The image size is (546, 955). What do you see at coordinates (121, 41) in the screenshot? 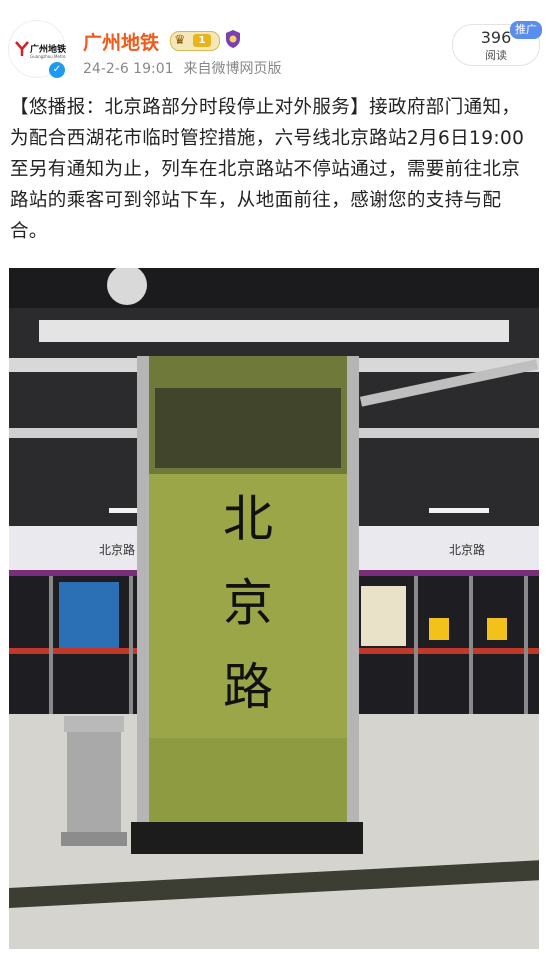
I see `account-name: 广州地铁` at bounding box center [121, 41].